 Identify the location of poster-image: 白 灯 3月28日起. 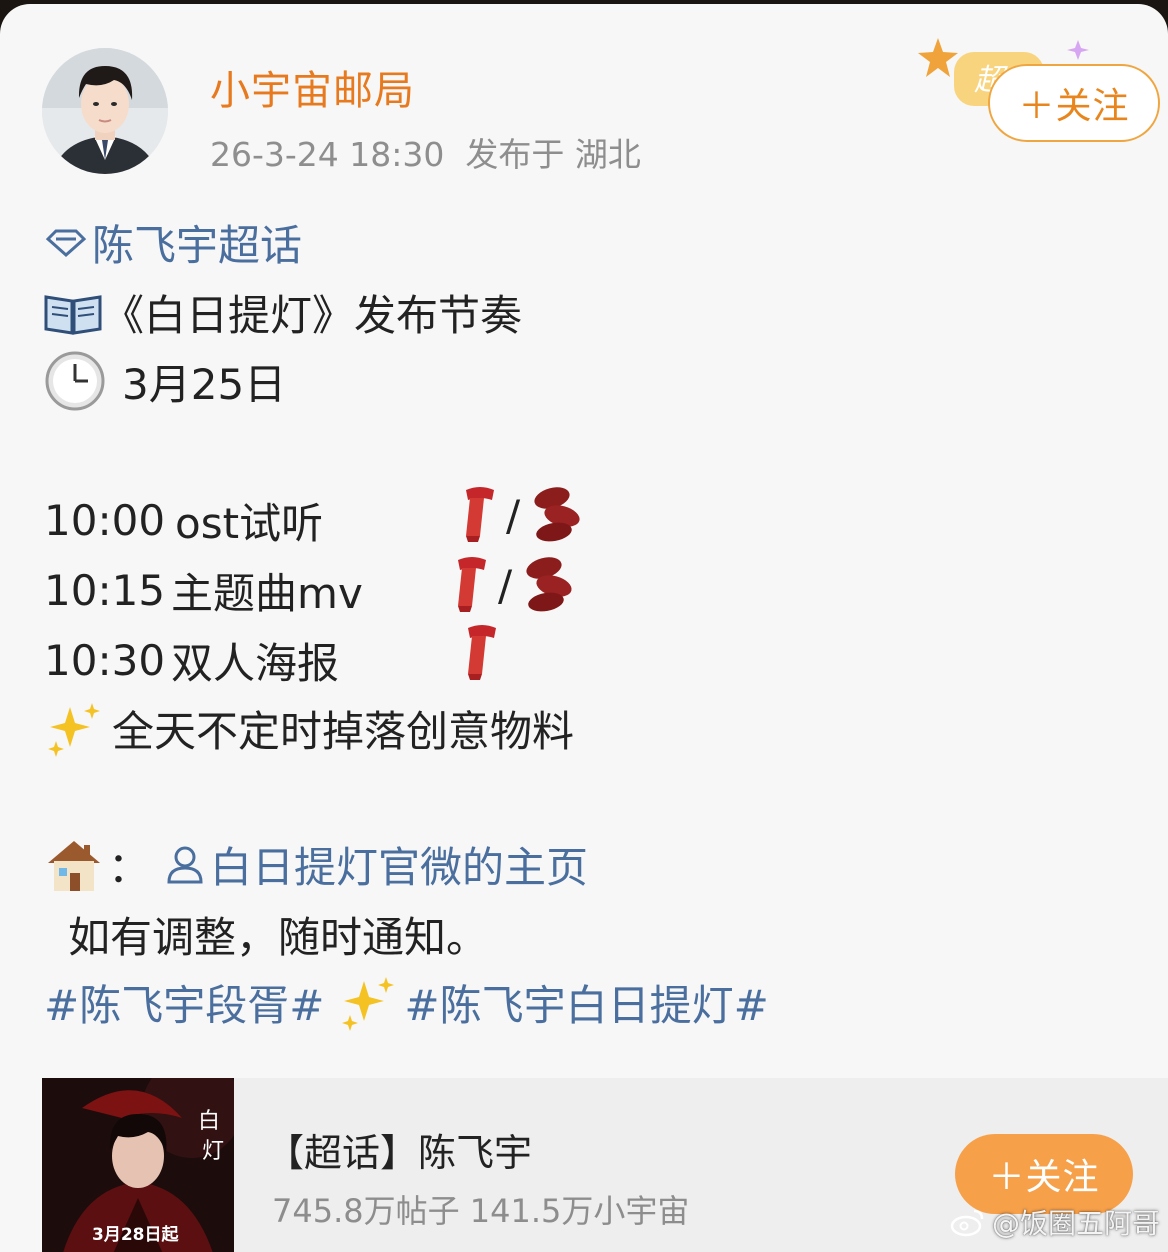
(138, 1165).